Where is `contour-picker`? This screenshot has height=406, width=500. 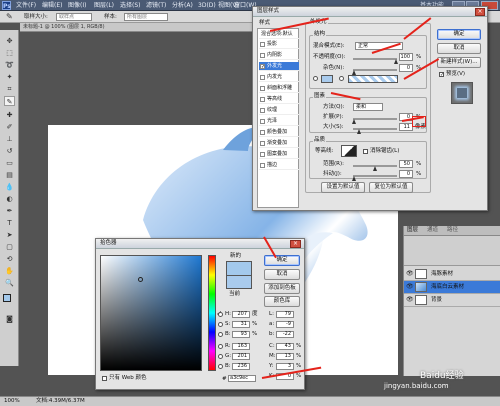
contour-picker is located at coordinates (349, 151).